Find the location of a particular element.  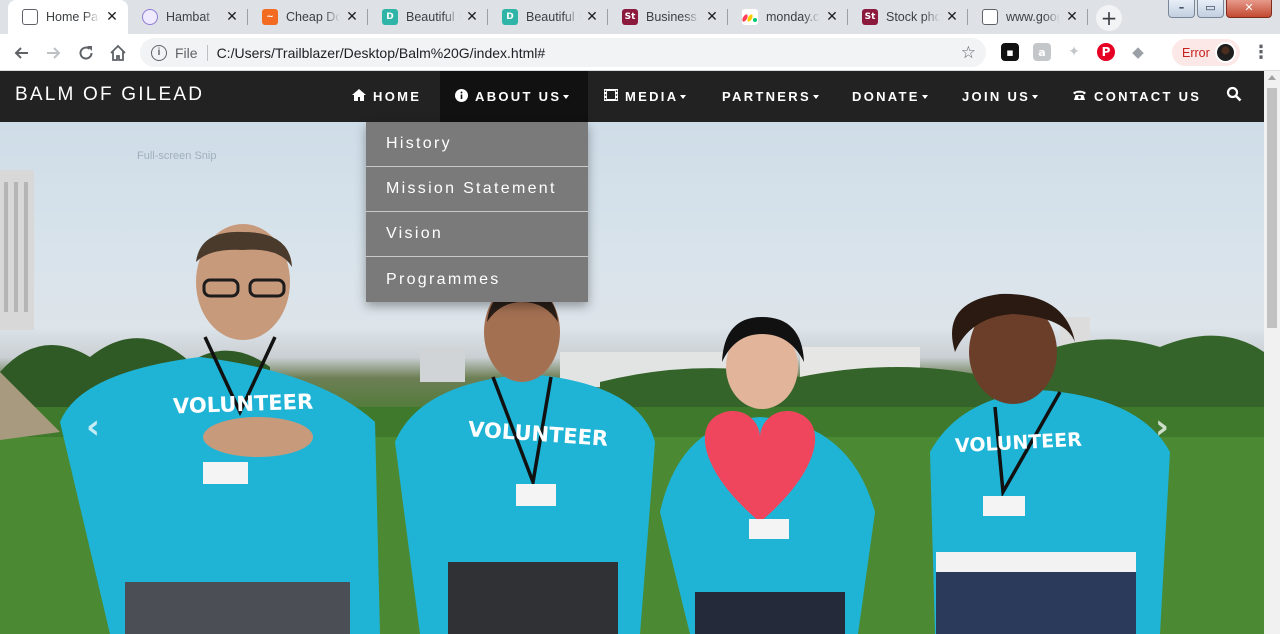

dropdown-item-mission-statement: Mission Statement is located at coordinates (477, 189).